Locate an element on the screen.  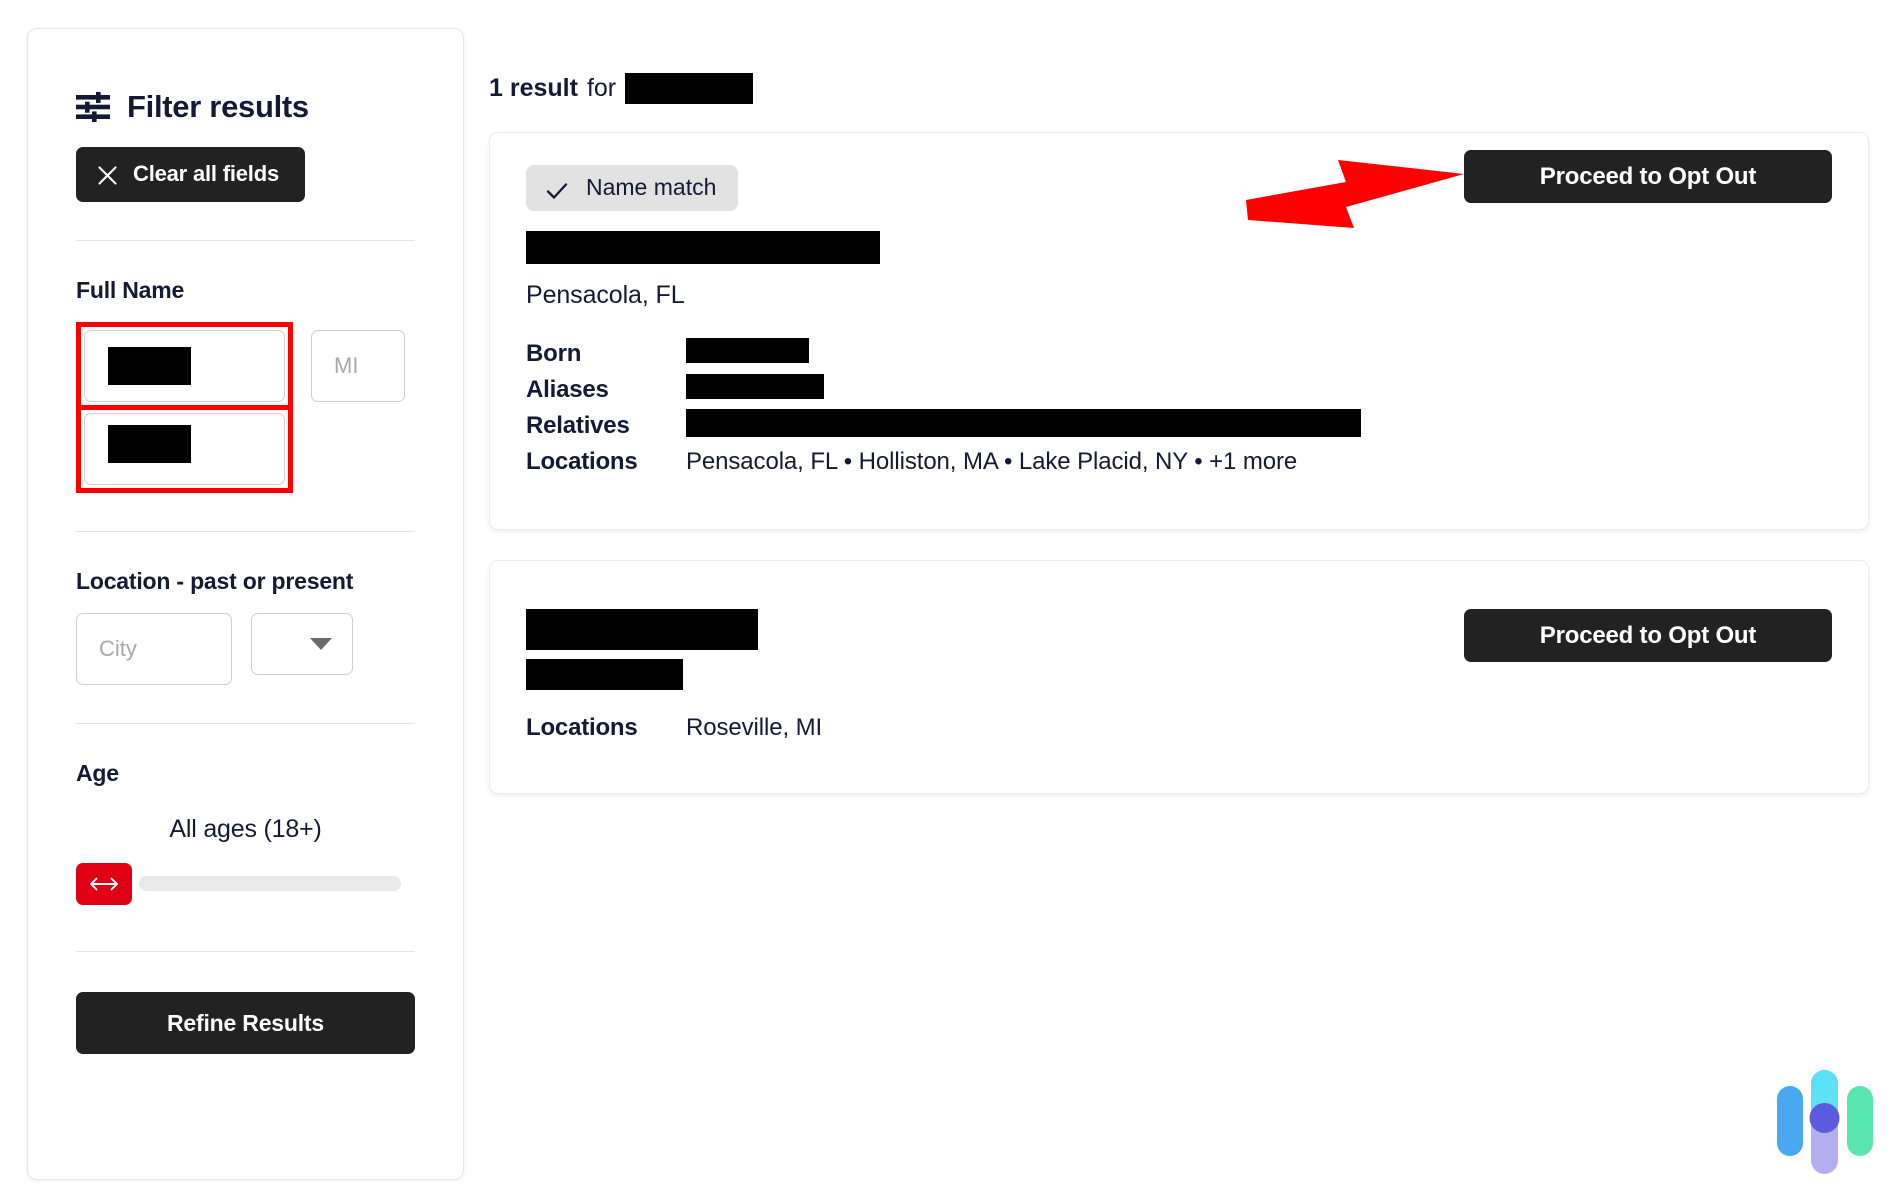
detail-key: Relatives is located at coordinates (578, 425).